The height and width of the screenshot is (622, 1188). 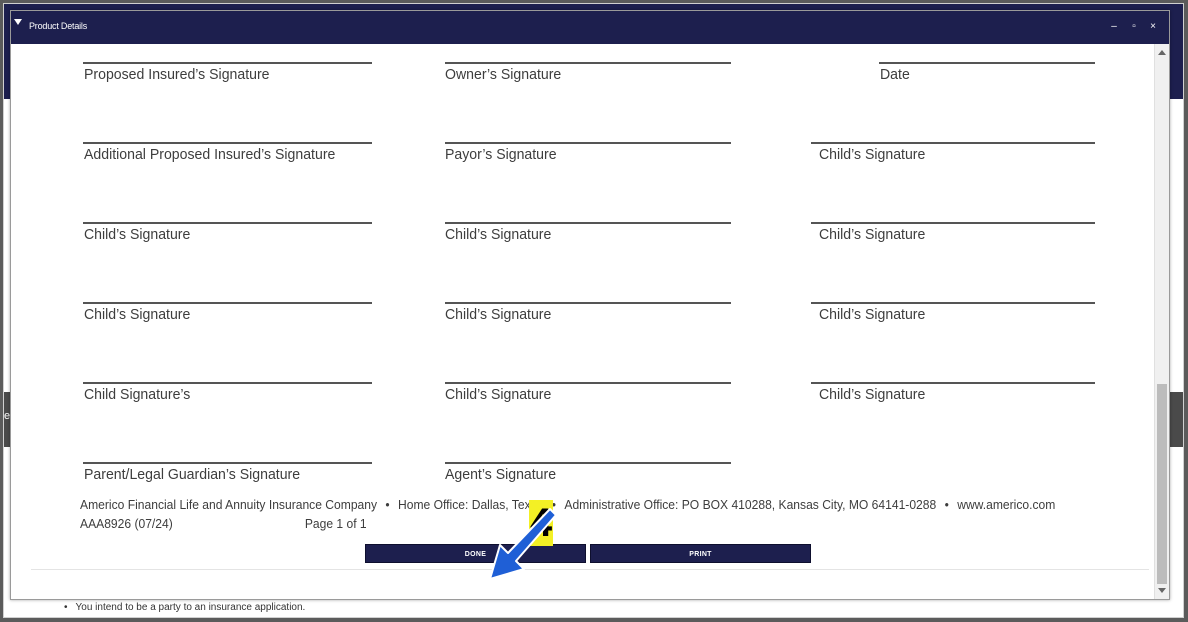 What do you see at coordinates (501, 474) in the screenshot?
I see `agent-signature-label: Agent’s Signature` at bounding box center [501, 474].